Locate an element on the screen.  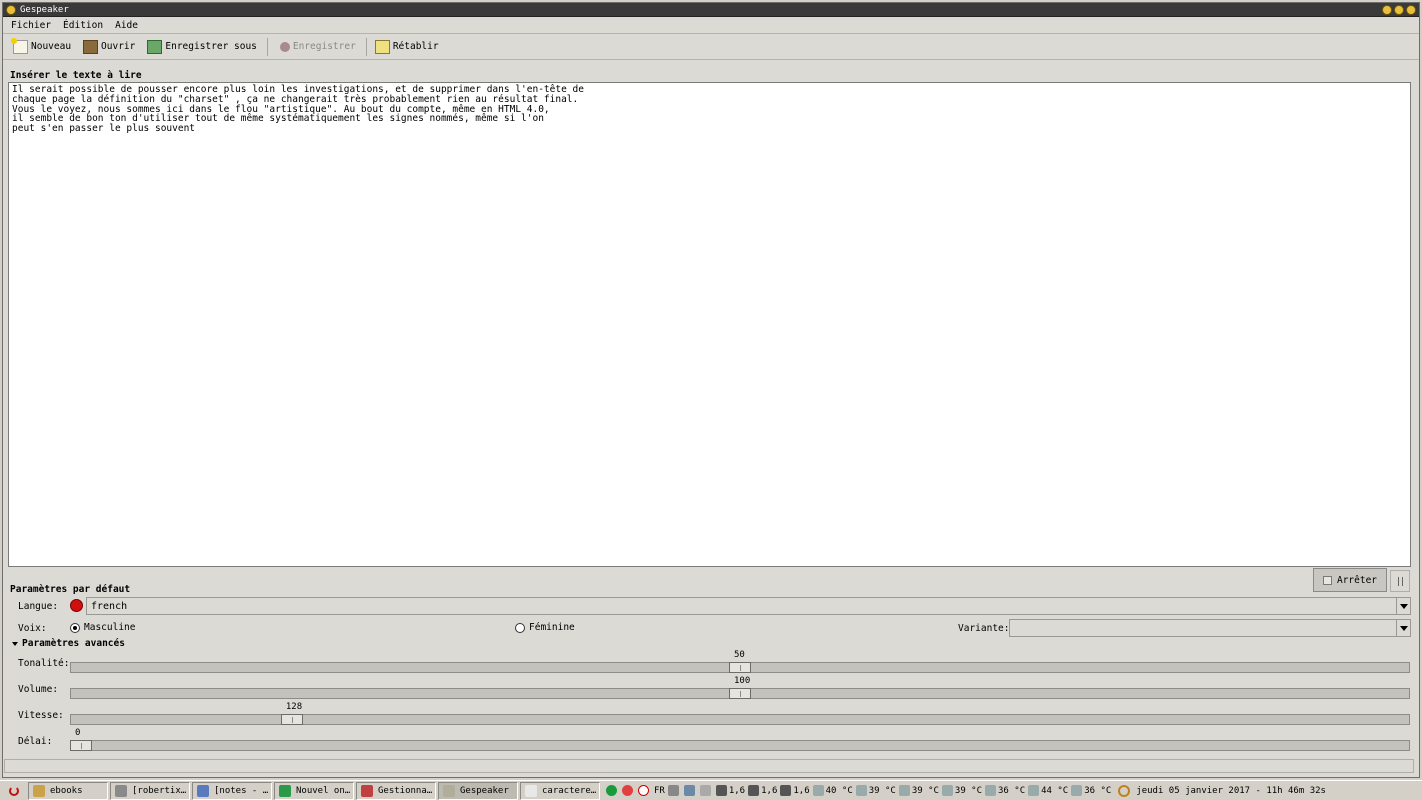
variant-combo is located at coordinates (1210, 628).